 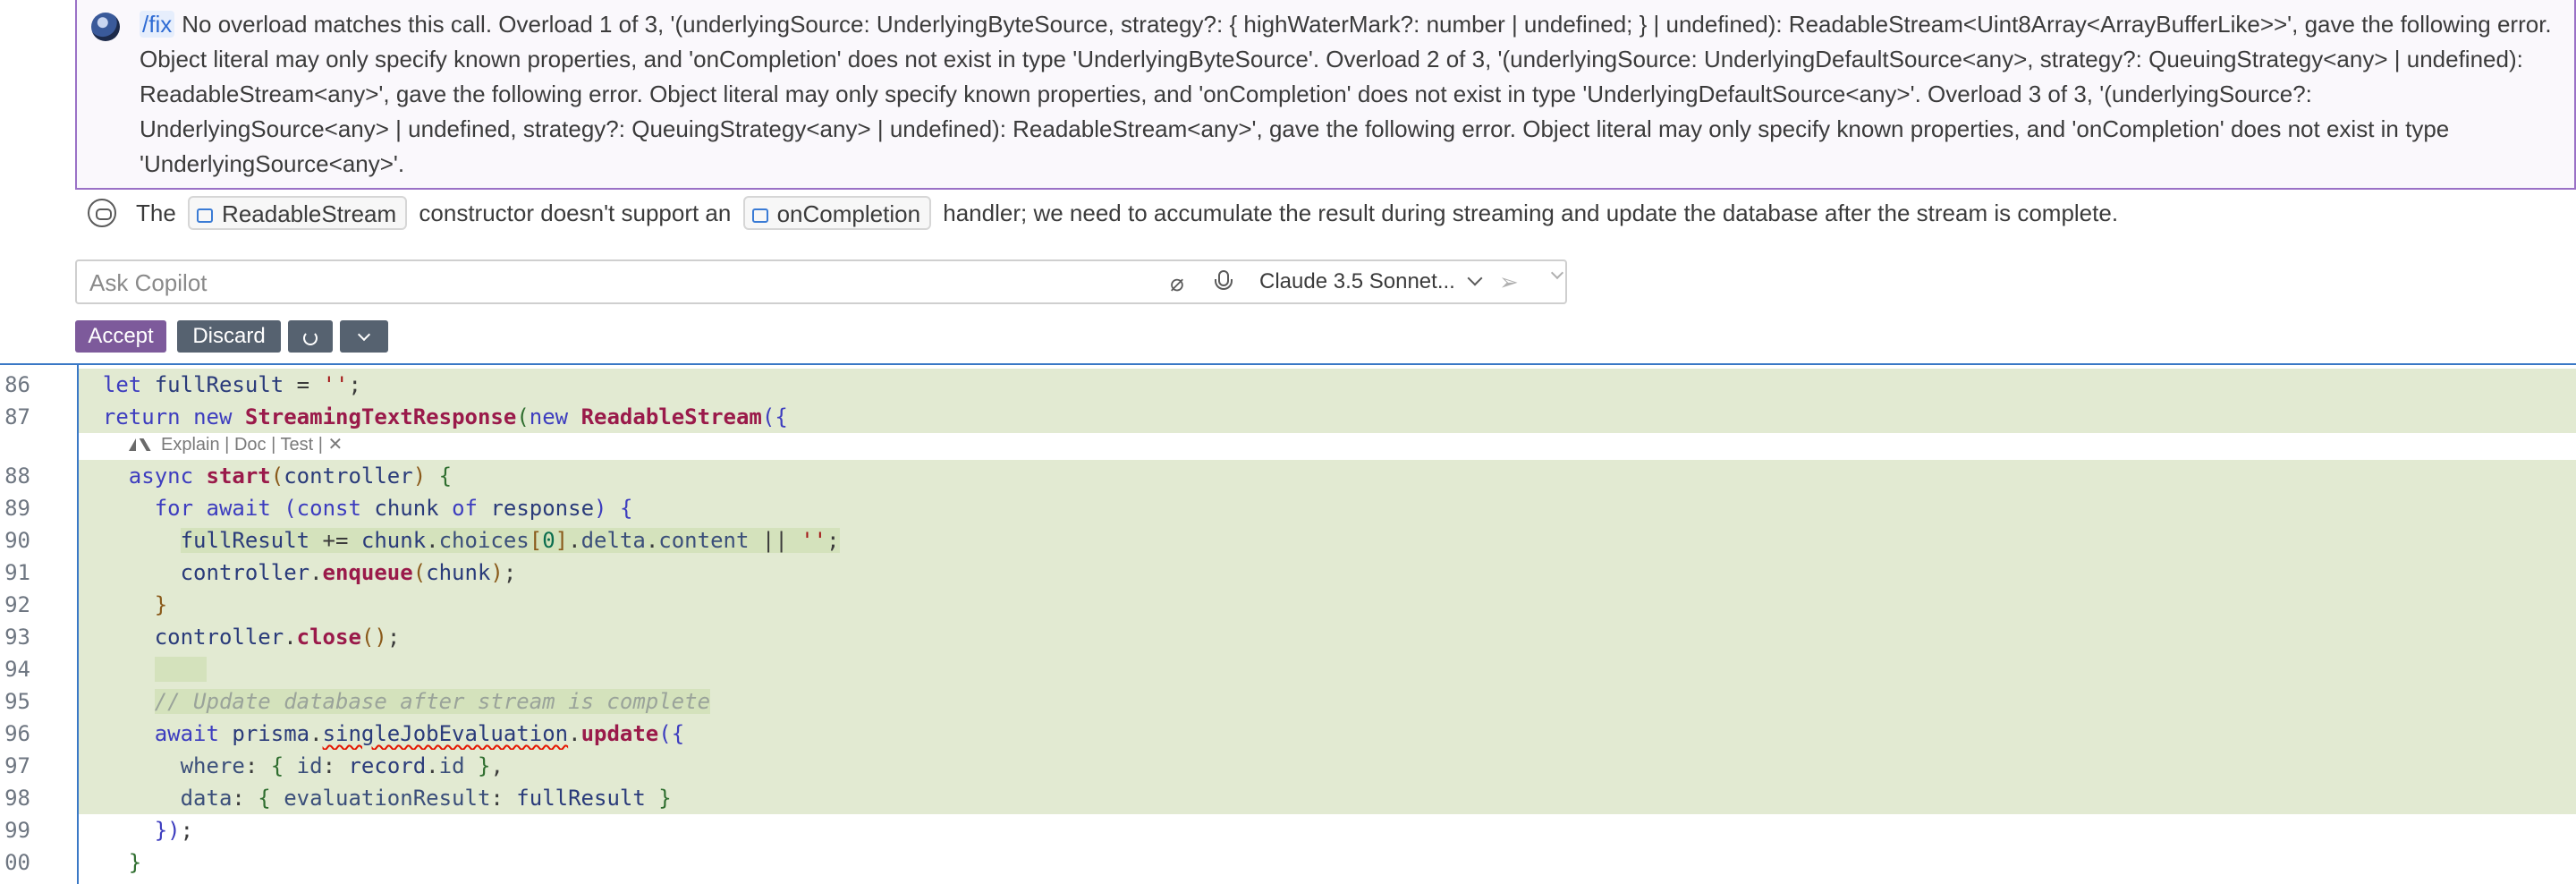 What do you see at coordinates (309, 214) in the screenshot?
I see `symbol-label: ReadableStream` at bounding box center [309, 214].